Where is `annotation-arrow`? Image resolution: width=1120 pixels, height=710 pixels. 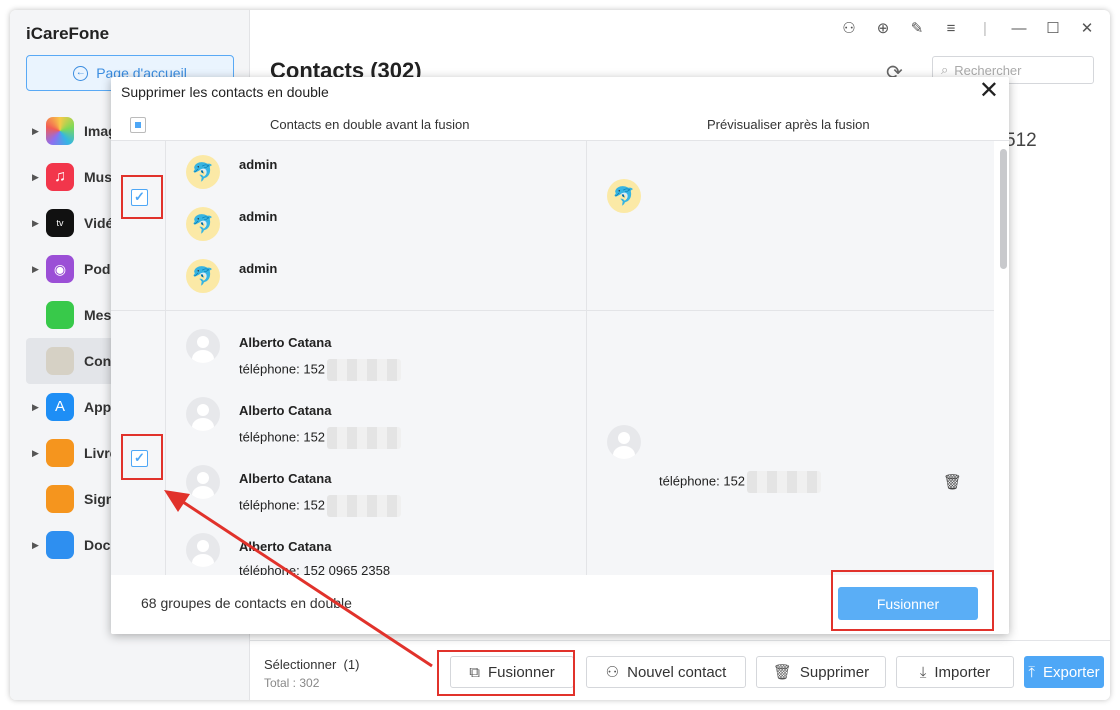
annotation-arrow is located at coordinates (298, 579).